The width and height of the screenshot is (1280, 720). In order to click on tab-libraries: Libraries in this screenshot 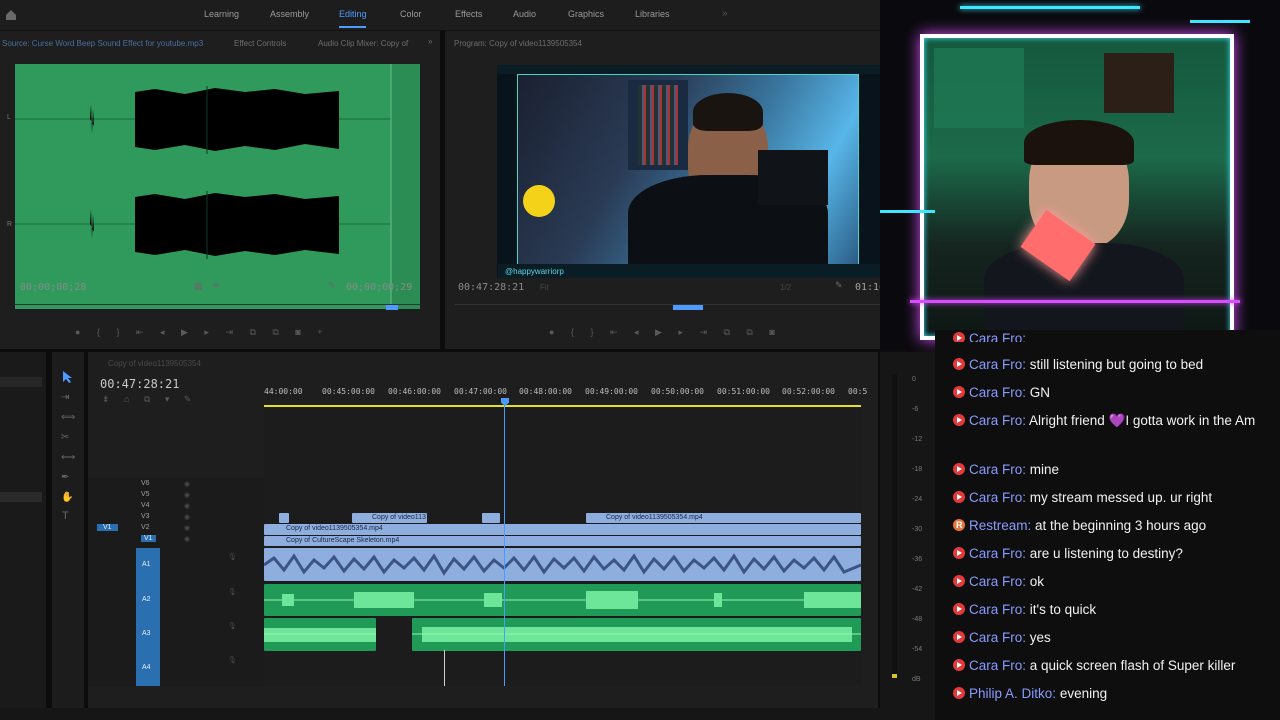, I will do `click(652, 14)`.